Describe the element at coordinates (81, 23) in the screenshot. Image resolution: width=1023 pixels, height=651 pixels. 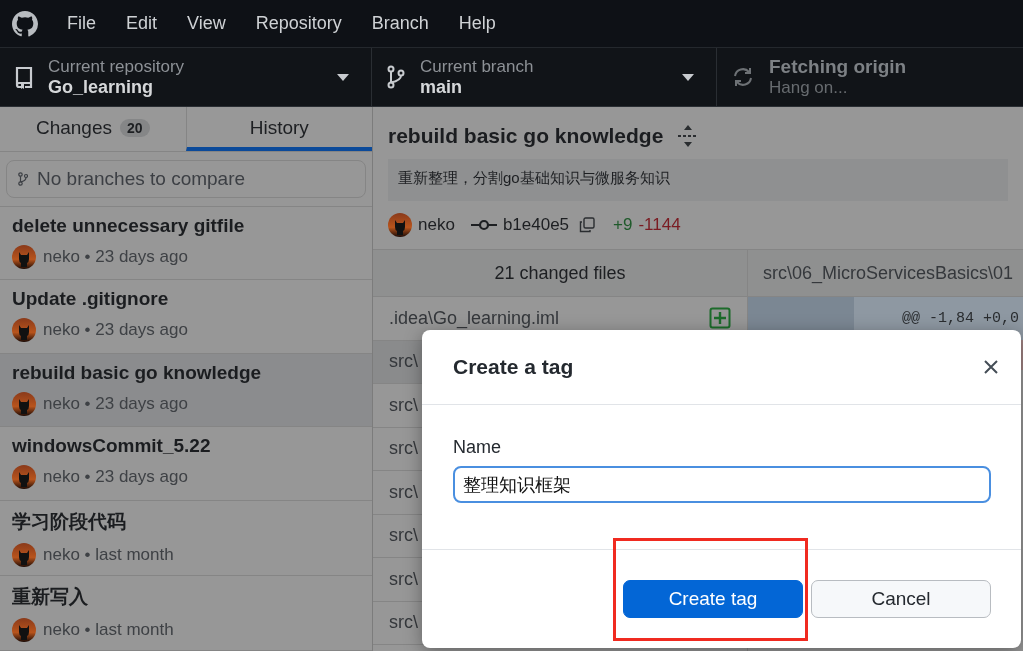
I see `menu-item: File` at that location.